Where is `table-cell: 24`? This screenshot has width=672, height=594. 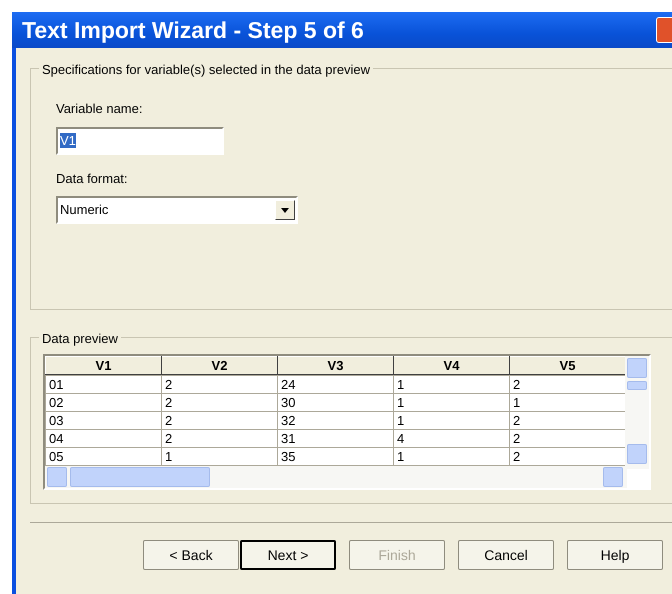 table-cell: 24 is located at coordinates (336, 385).